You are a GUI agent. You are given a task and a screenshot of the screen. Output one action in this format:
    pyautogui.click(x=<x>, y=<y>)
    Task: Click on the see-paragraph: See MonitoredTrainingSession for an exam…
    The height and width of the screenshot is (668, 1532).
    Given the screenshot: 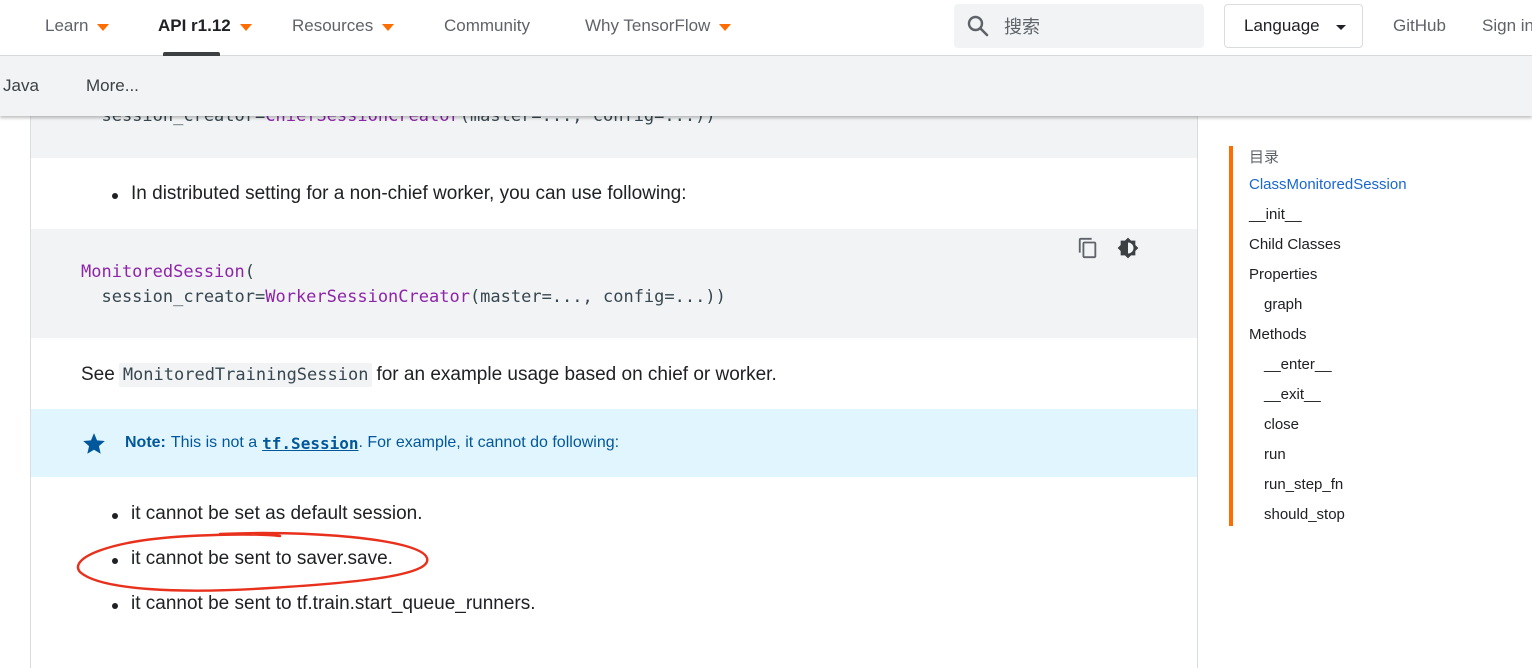 What is the action you would take?
    pyautogui.click(x=429, y=375)
    